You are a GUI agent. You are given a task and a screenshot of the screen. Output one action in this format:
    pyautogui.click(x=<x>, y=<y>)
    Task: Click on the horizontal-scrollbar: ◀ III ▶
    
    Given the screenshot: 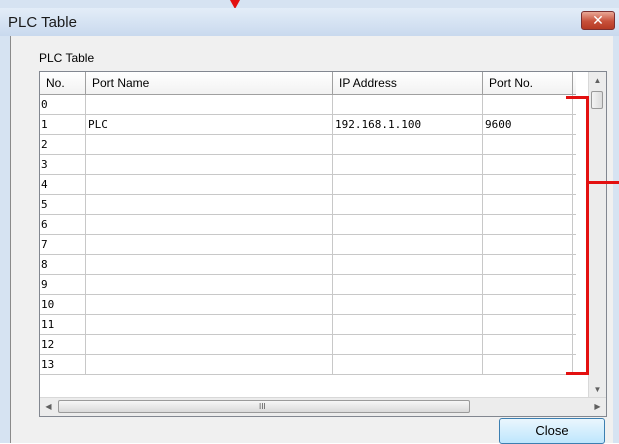 What is the action you would take?
    pyautogui.click(x=323, y=406)
    